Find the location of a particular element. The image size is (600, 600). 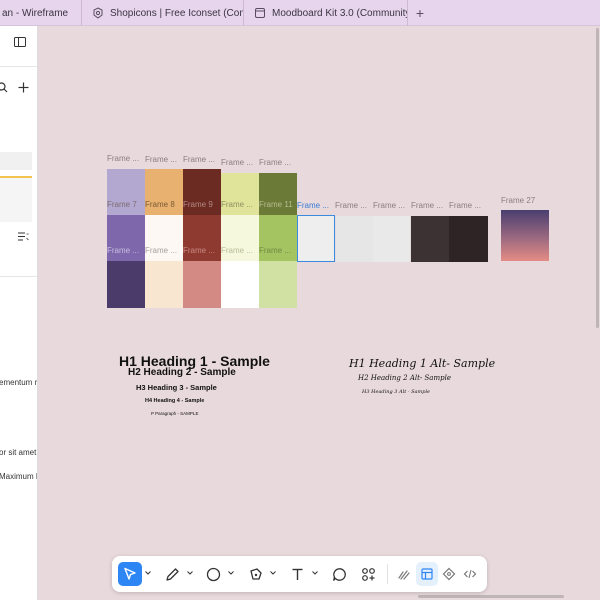

paragraph-sample: P Paragraph - SAMPLE is located at coordinates (174, 413).